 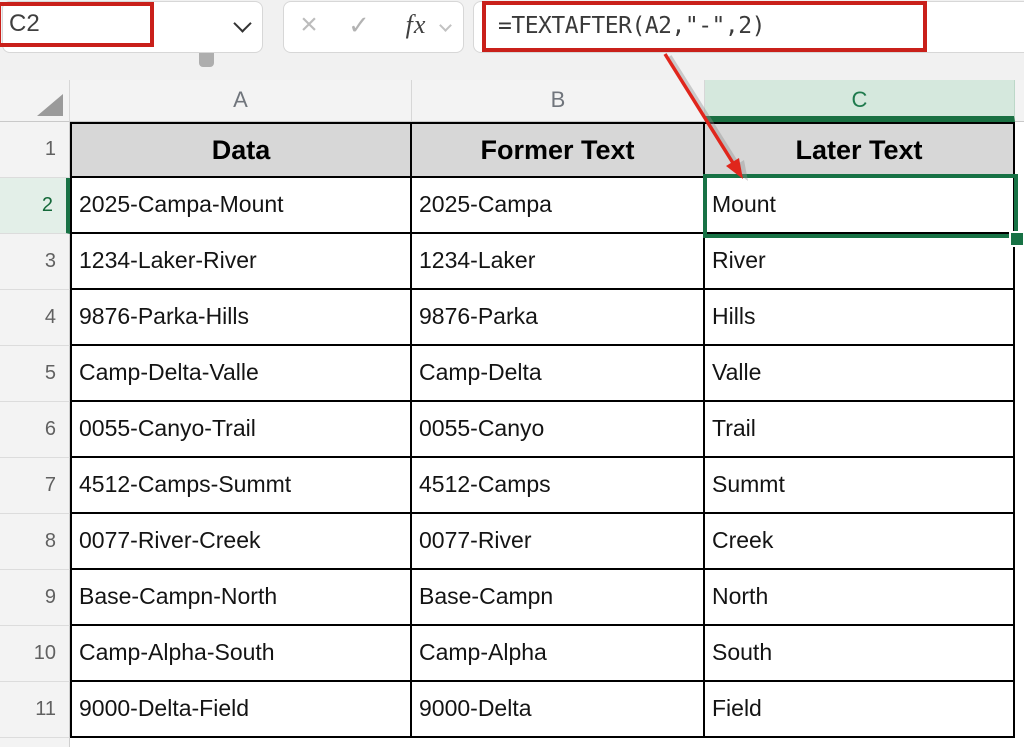 What do you see at coordinates (860, 710) in the screenshot?
I see `cell-c11: Field` at bounding box center [860, 710].